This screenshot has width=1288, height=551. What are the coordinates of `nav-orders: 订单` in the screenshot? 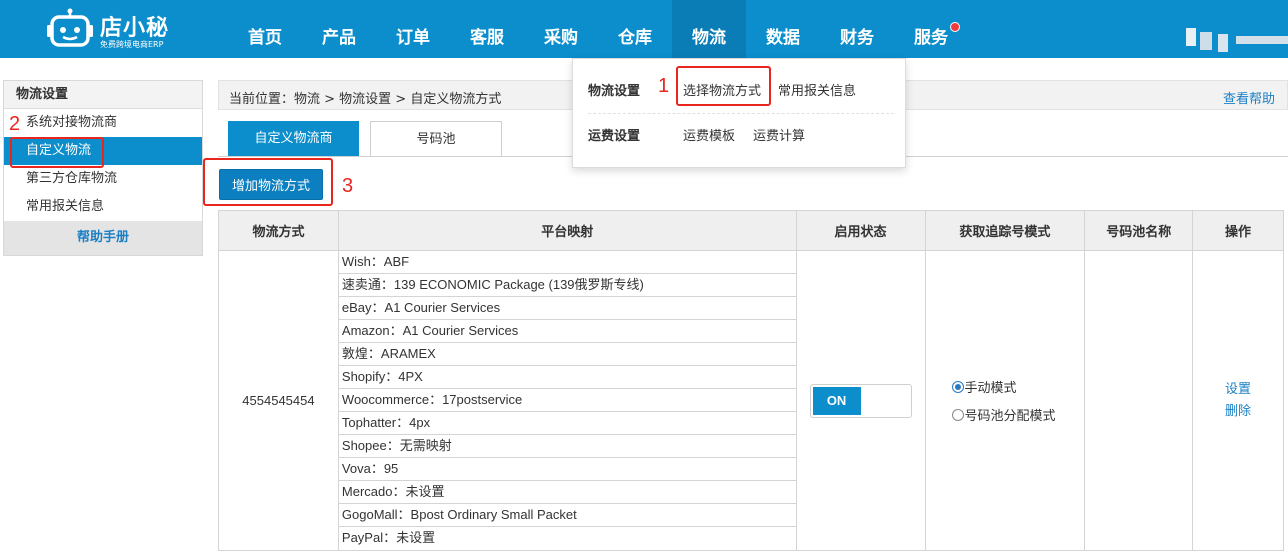 It's located at (413, 29).